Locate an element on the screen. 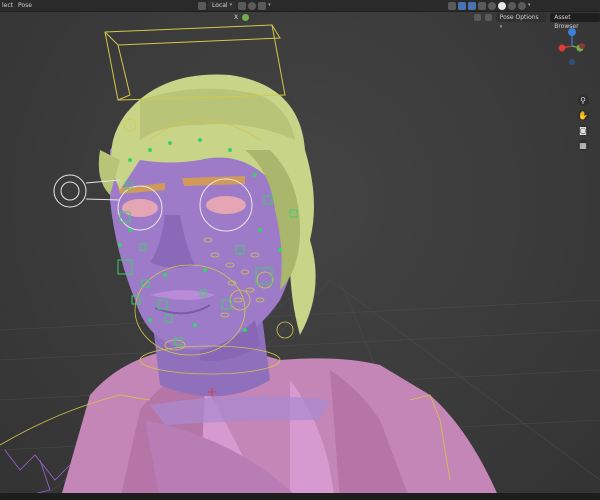 The width and height of the screenshot is (600, 500). hand-pan-icon: ✋ is located at coordinates (583, 115).